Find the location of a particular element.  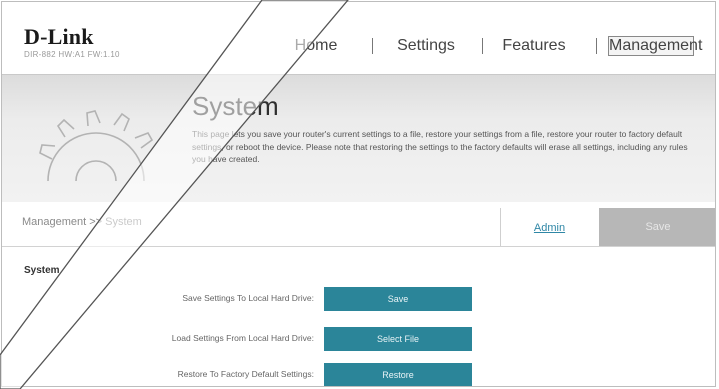

page-title: System is located at coordinates (235, 106).